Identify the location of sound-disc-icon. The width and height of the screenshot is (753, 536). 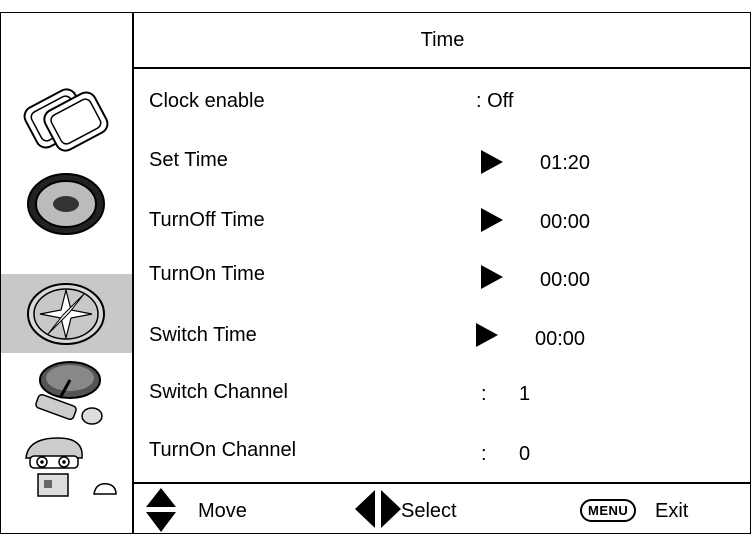
(66, 204).